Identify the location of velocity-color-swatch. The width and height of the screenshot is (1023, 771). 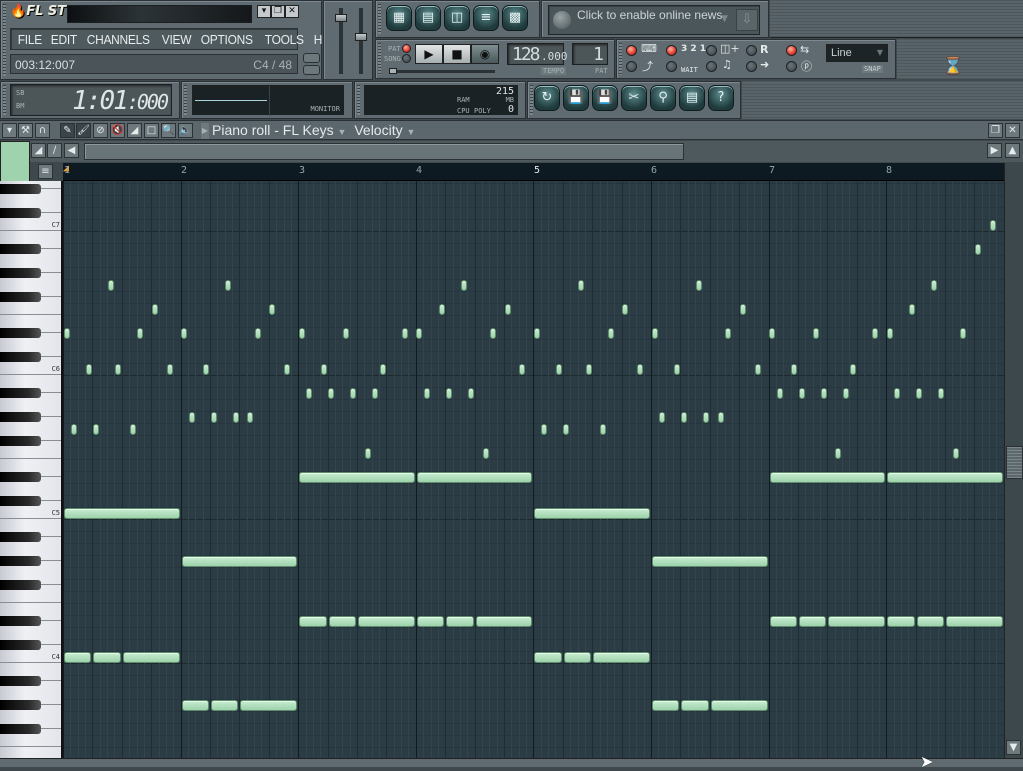
(15, 161).